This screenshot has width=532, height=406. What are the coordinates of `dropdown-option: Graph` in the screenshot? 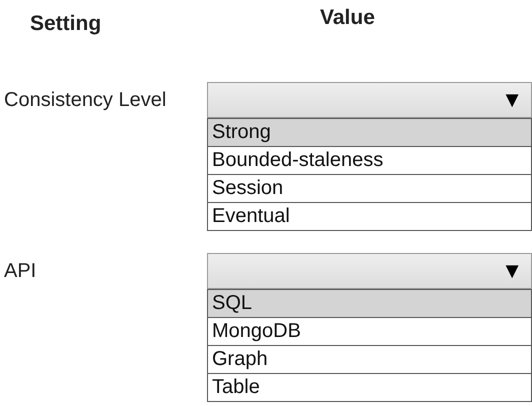 It's located at (369, 360).